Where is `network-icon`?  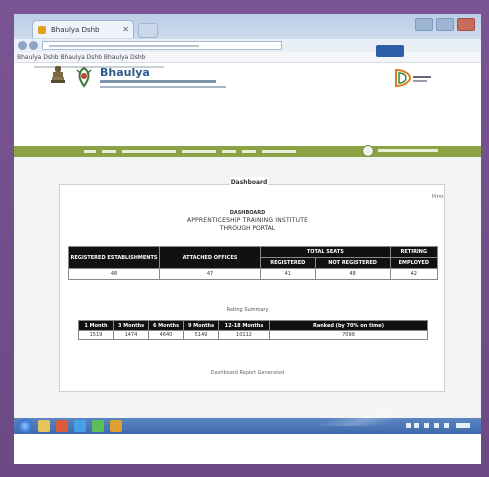
network-icon is located at coordinates (446, 425).